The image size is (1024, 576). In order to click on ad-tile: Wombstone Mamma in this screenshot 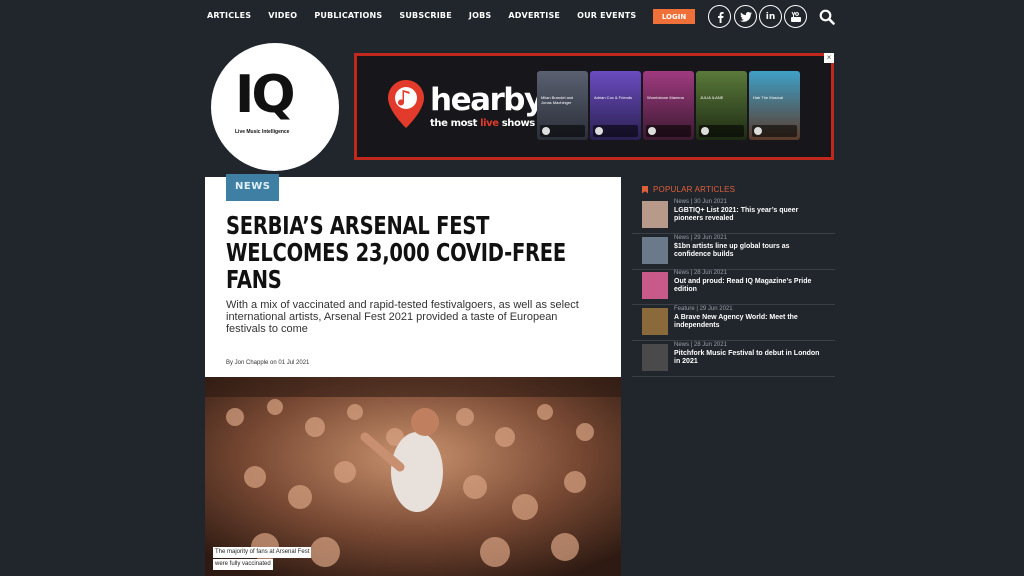, I will do `click(668, 105)`.